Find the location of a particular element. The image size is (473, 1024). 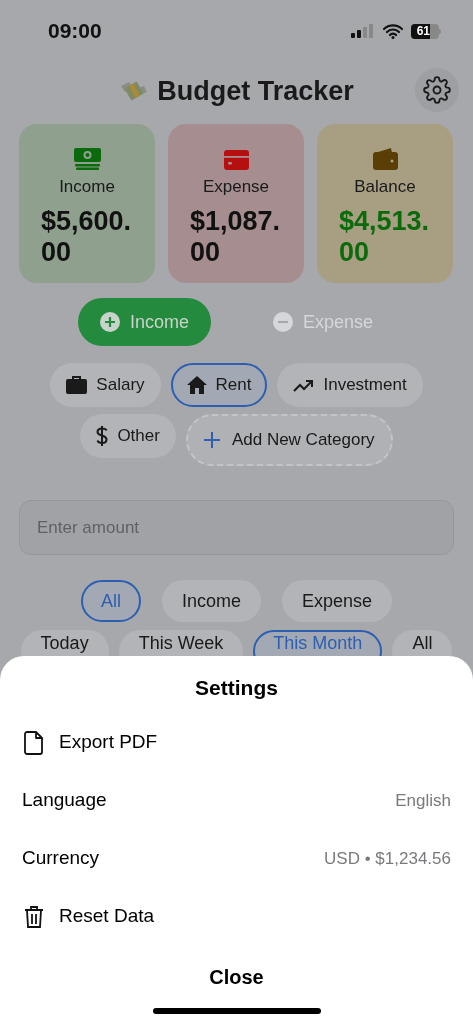

trash-icon is located at coordinates (34, 916).